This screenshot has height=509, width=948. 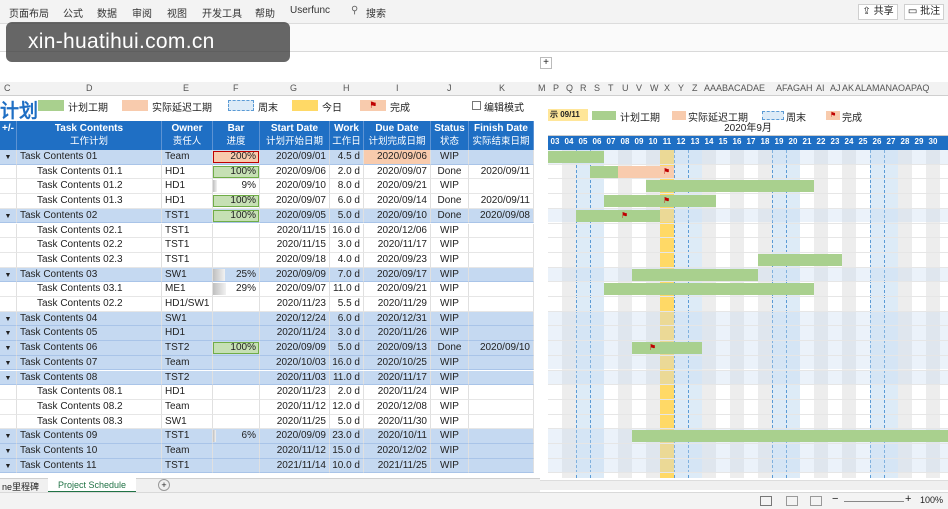 What do you see at coordinates (502, 88) in the screenshot?
I see `column-letter: K` at bounding box center [502, 88].